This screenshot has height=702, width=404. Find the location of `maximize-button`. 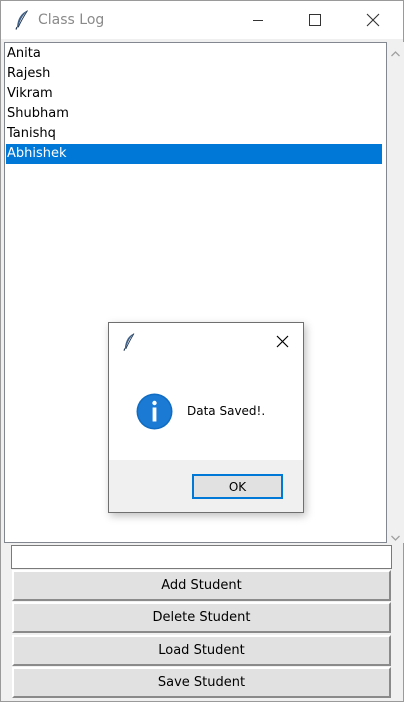

maximize-button is located at coordinates (315, 20).